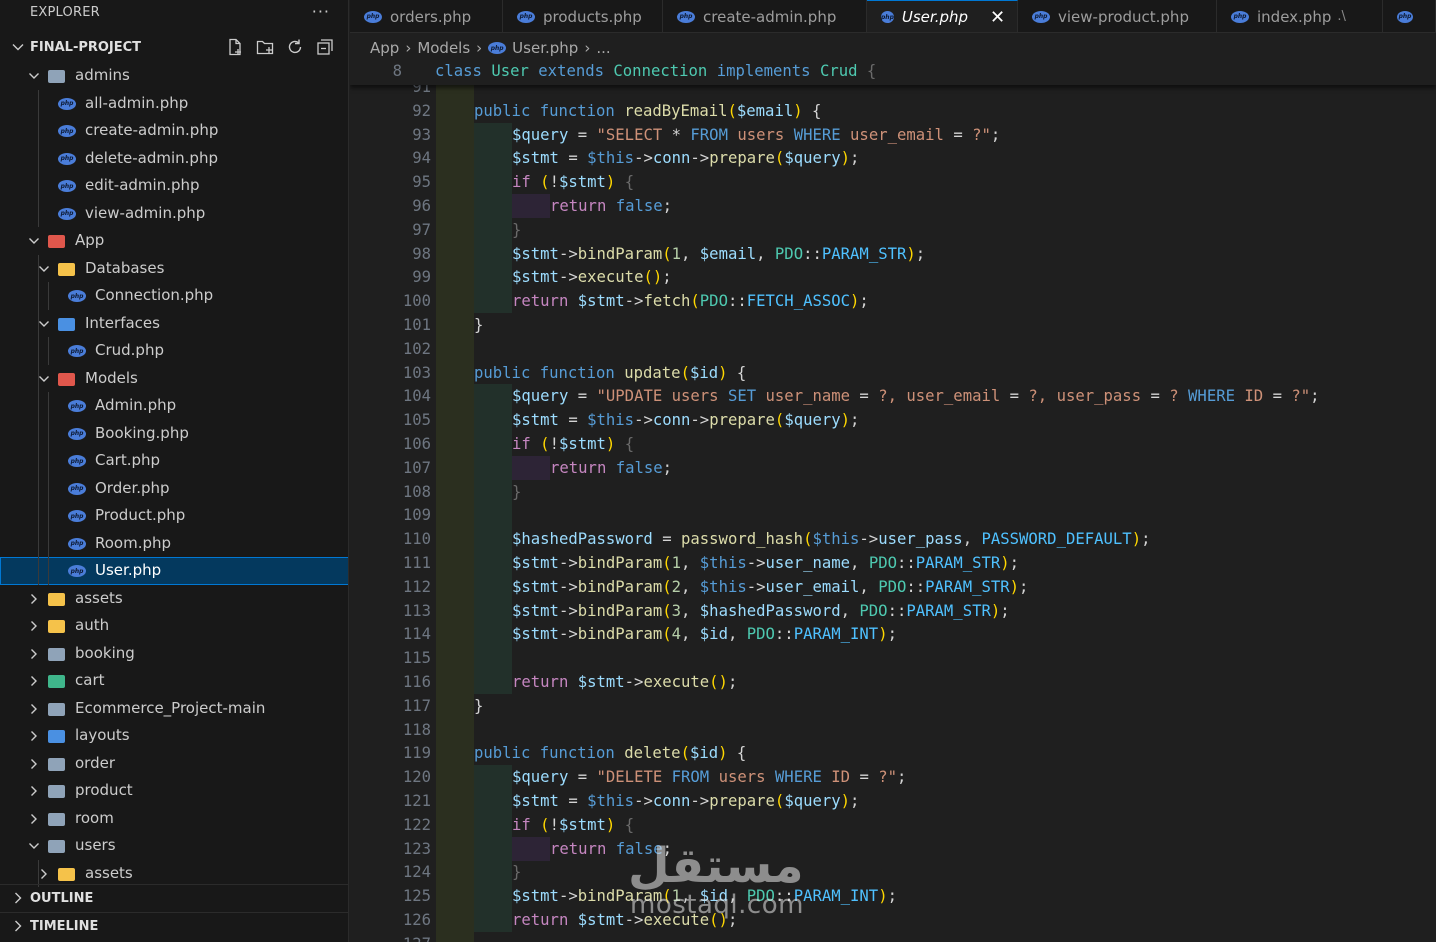 The width and height of the screenshot is (1436, 942). I want to click on code-line: 119 public function delete($id) {, so click(893, 753).